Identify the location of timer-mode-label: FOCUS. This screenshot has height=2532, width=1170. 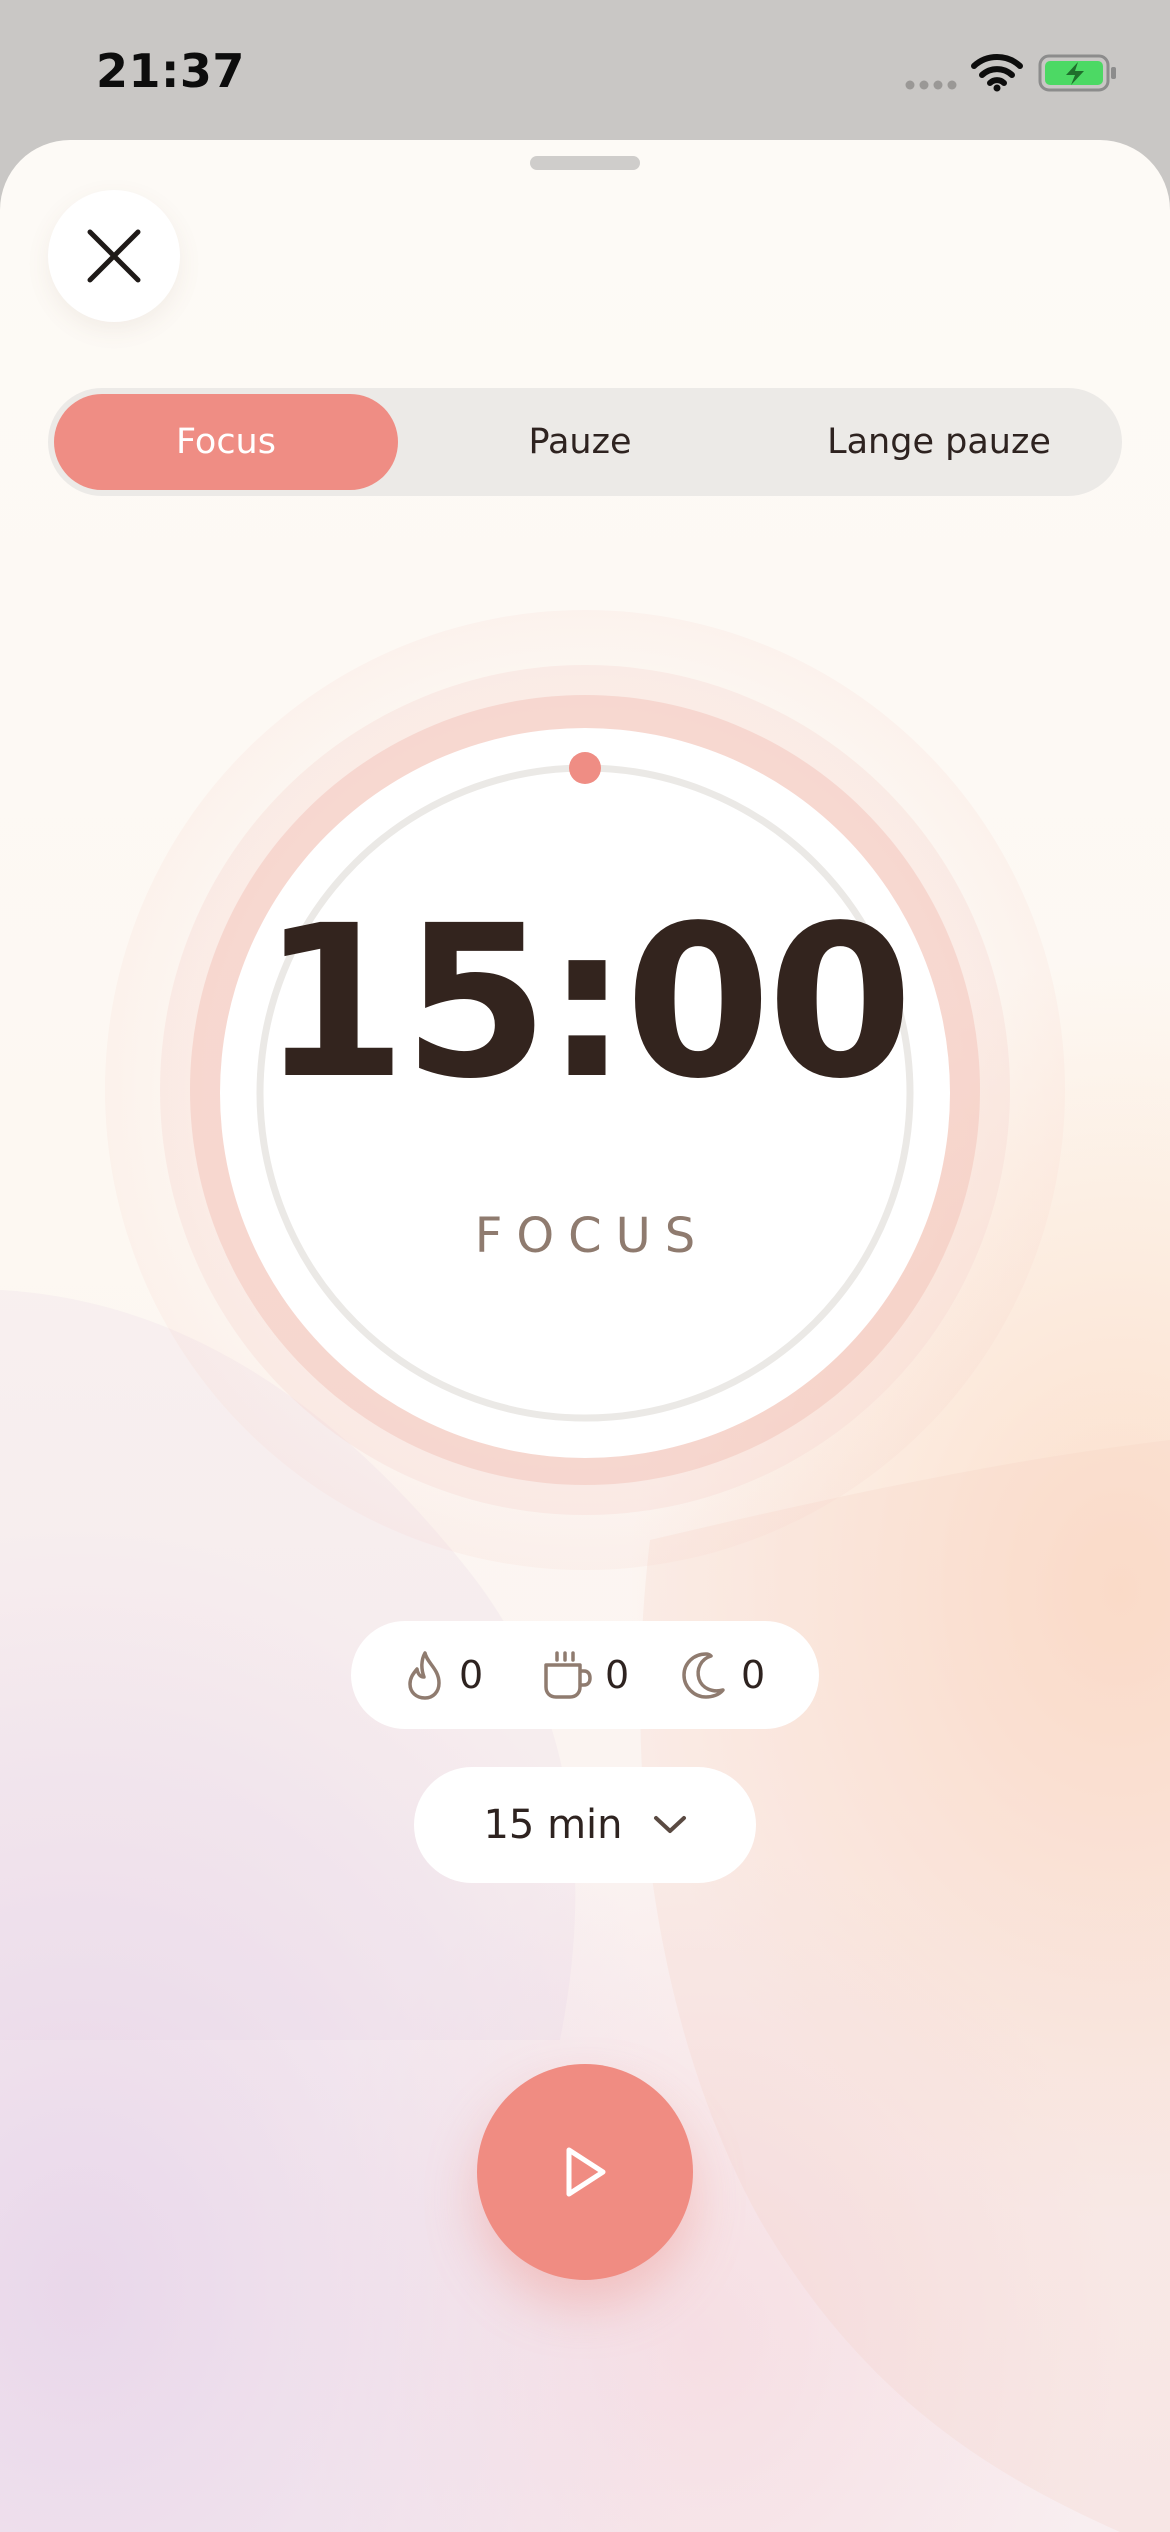
(592, 1236).